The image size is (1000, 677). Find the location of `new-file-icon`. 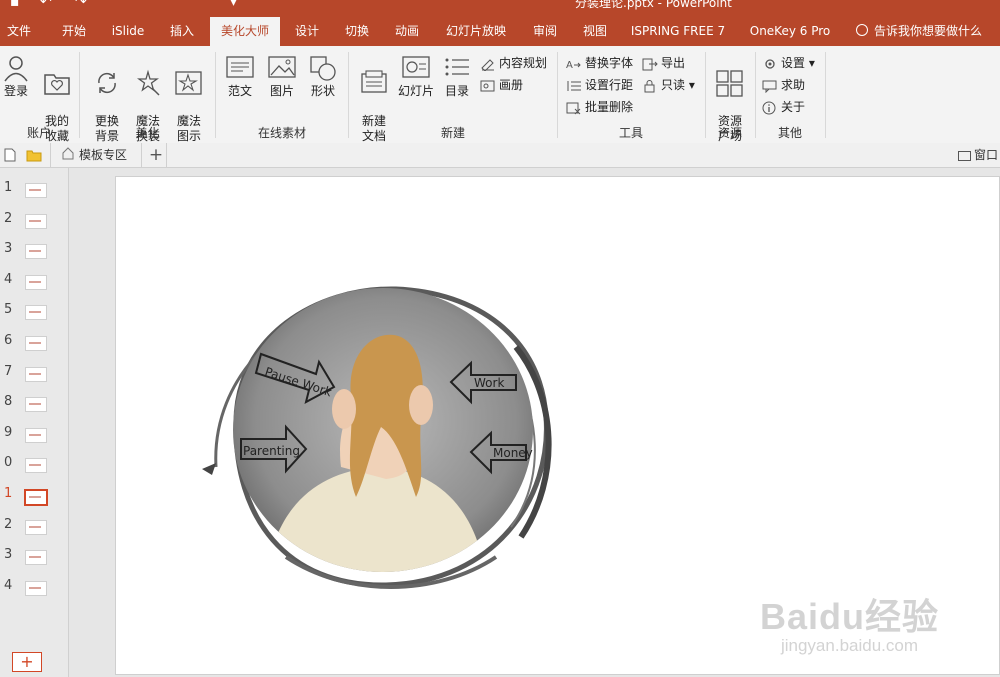

new-file-icon is located at coordinates (10, 155).